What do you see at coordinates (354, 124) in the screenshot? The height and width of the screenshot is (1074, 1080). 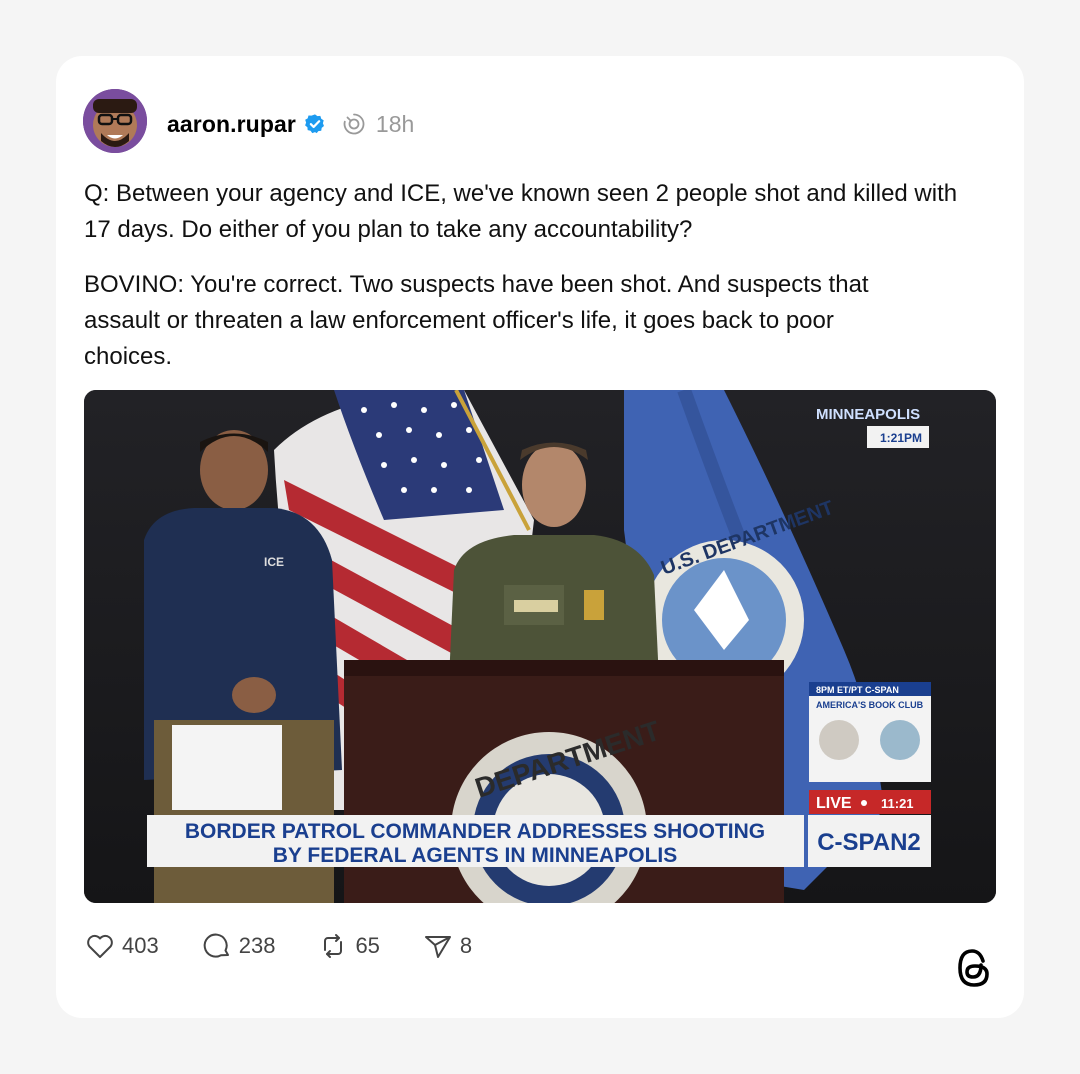 I see `thread-activity-icon` at bounding box center [354, 124].